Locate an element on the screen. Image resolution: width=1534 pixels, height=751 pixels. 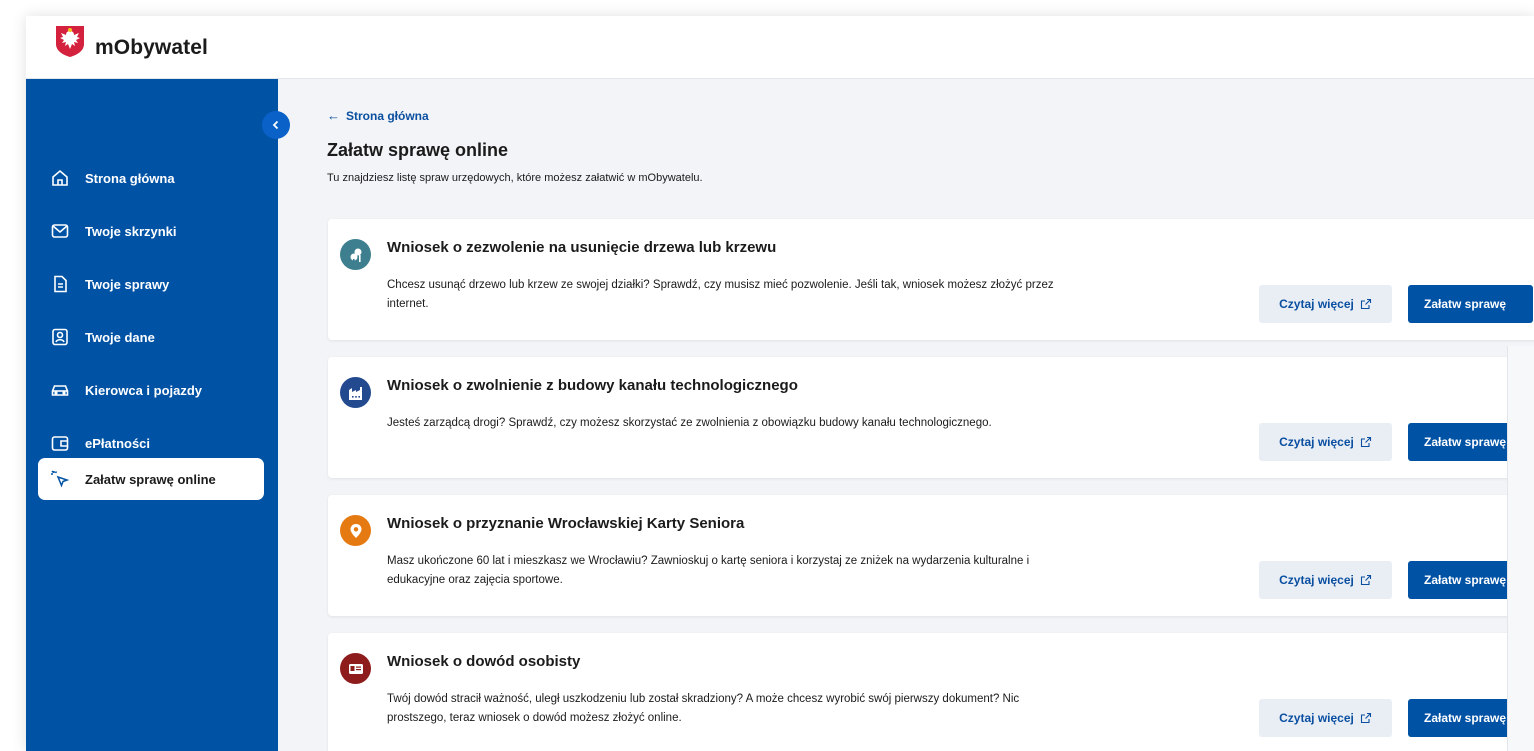
arrow-left-icon: ← is located at coordinates (333, 115).